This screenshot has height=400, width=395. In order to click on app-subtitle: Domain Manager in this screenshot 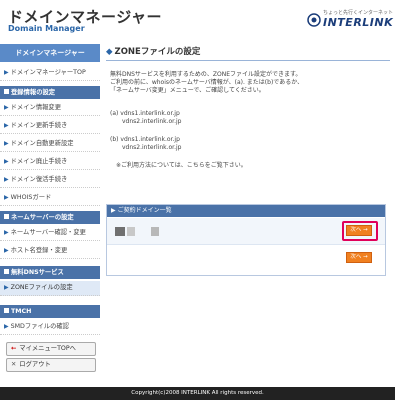, I will do `click(46, 28)`.